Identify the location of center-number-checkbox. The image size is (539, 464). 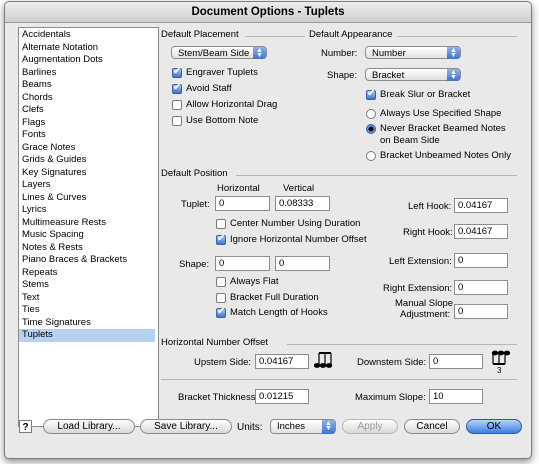
(221, 224).